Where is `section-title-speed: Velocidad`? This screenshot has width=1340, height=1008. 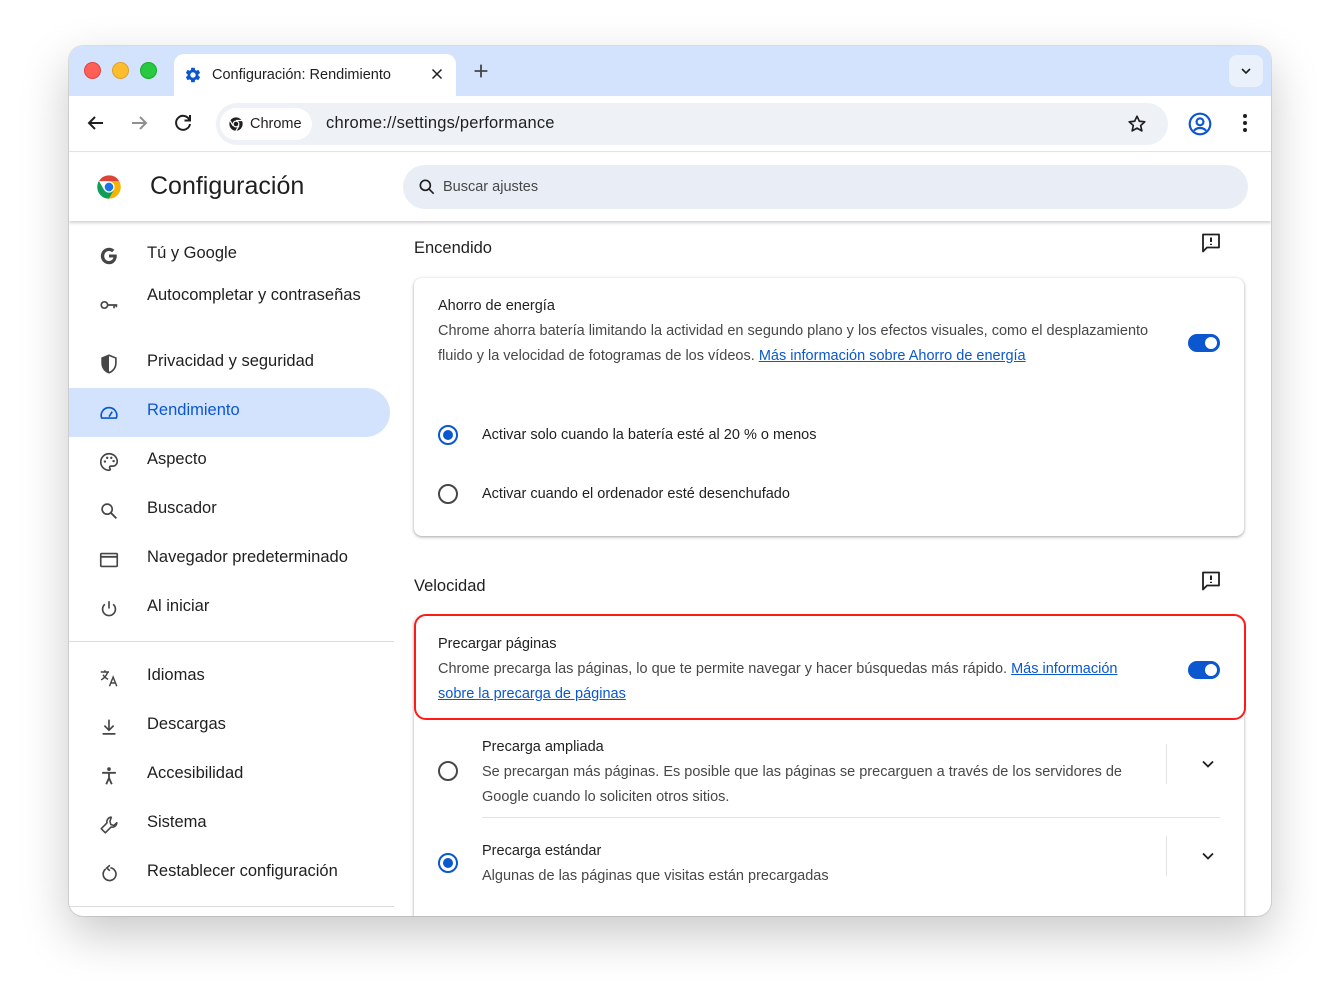 section-title-speed: Velocidad is located at coordinates (450, 586).